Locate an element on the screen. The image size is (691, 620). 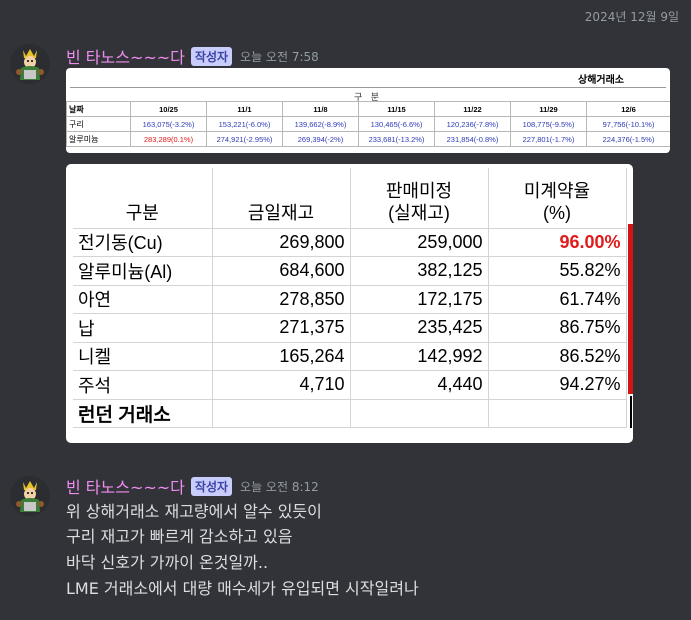
message-text-line: LME 거래소에서 대량 매수세가 유입되면 시작일려나 is located at coordinates (242, 588).